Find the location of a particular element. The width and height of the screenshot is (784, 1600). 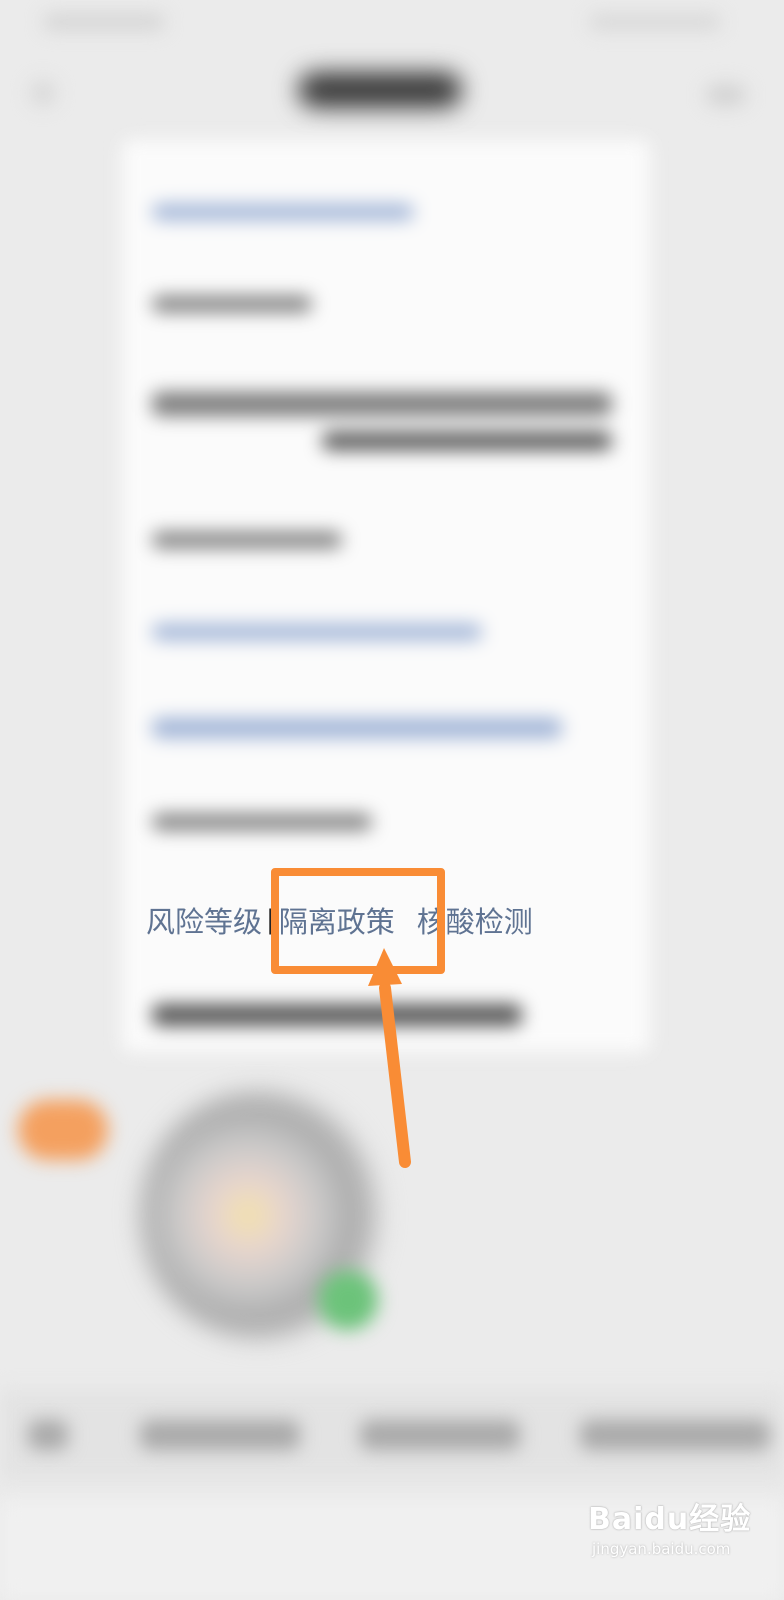

tab-icon is located at coordinates (48, 1435).